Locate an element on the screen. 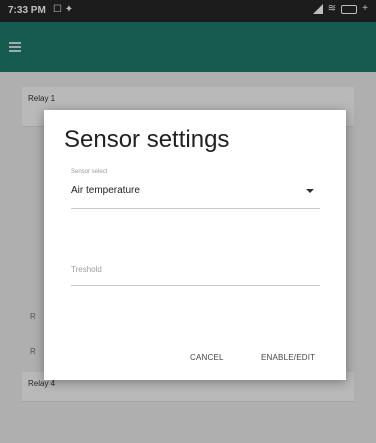 This screenshot has width=376, height=443. sensor-select-underline is located at coordinates (195, 208).